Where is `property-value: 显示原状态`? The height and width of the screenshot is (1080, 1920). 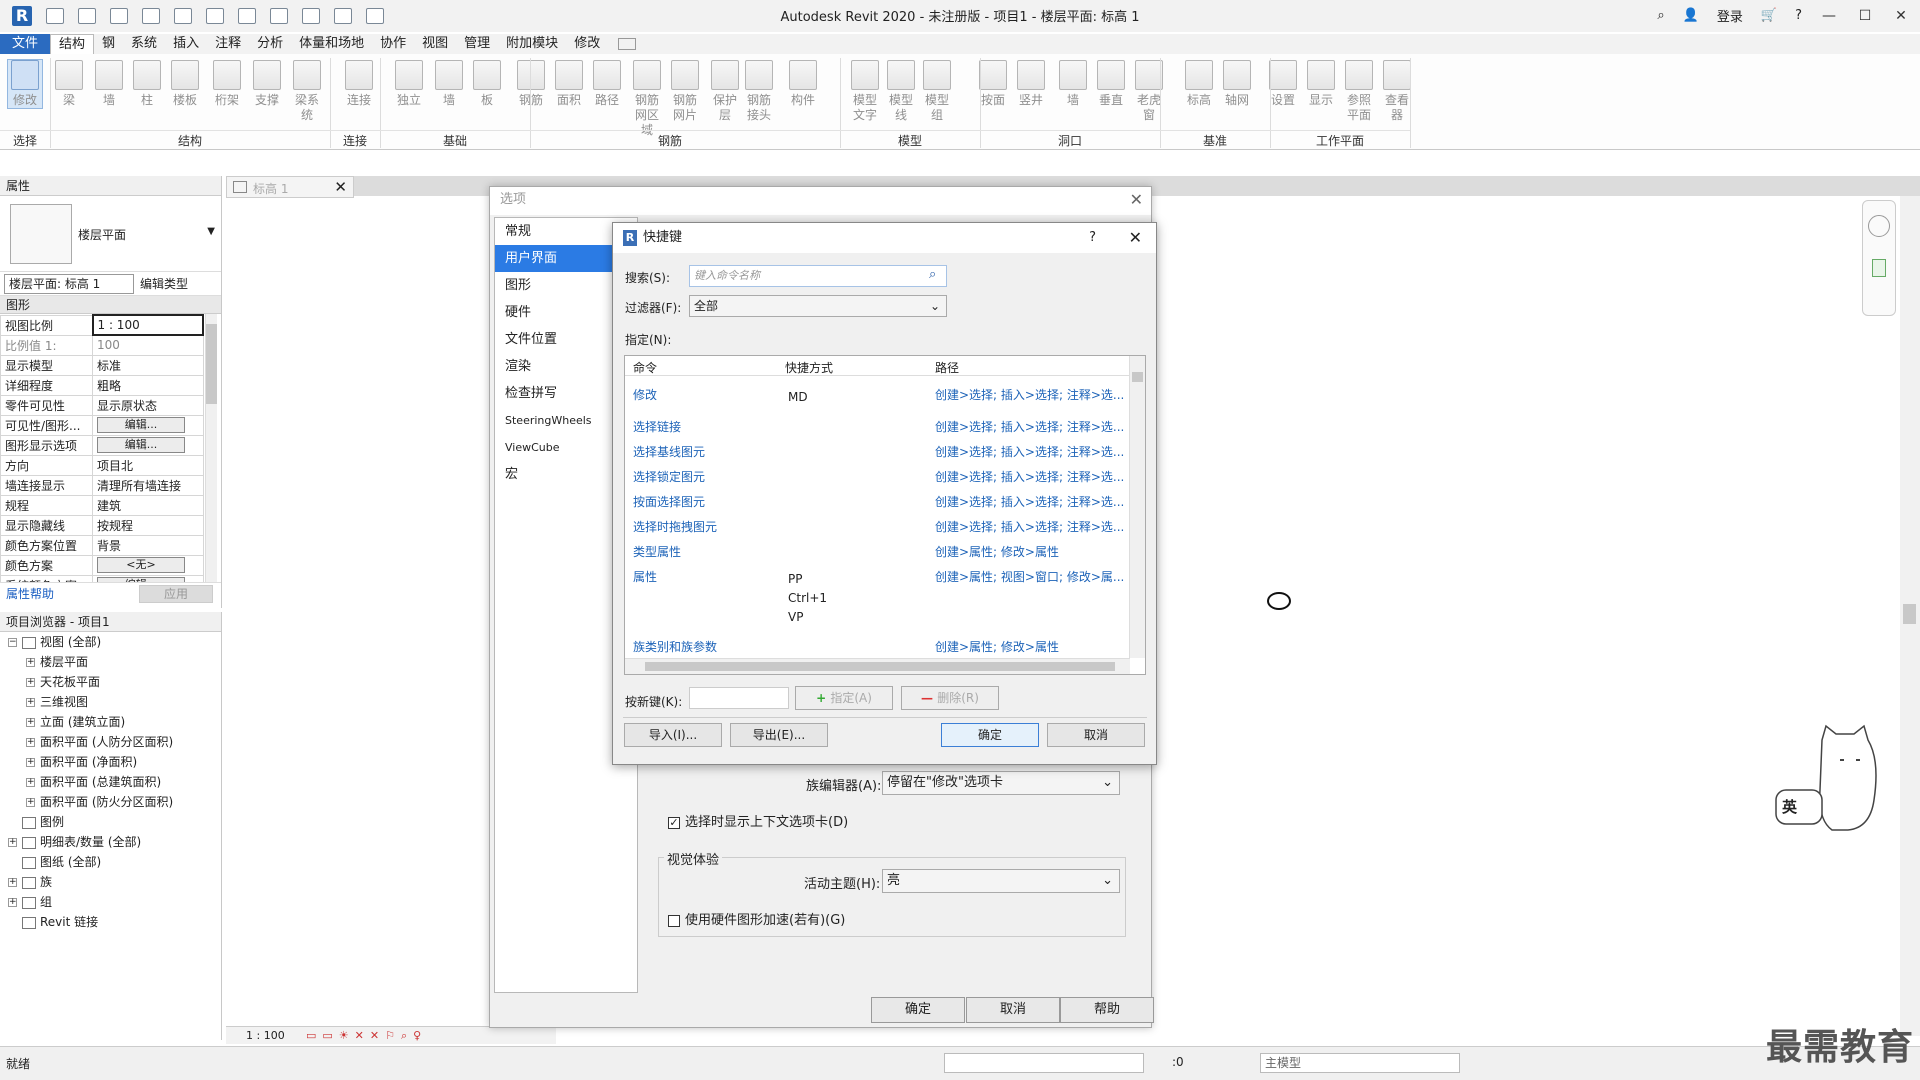
property-value: 显示原状态 is located at coordinates (148, 405).